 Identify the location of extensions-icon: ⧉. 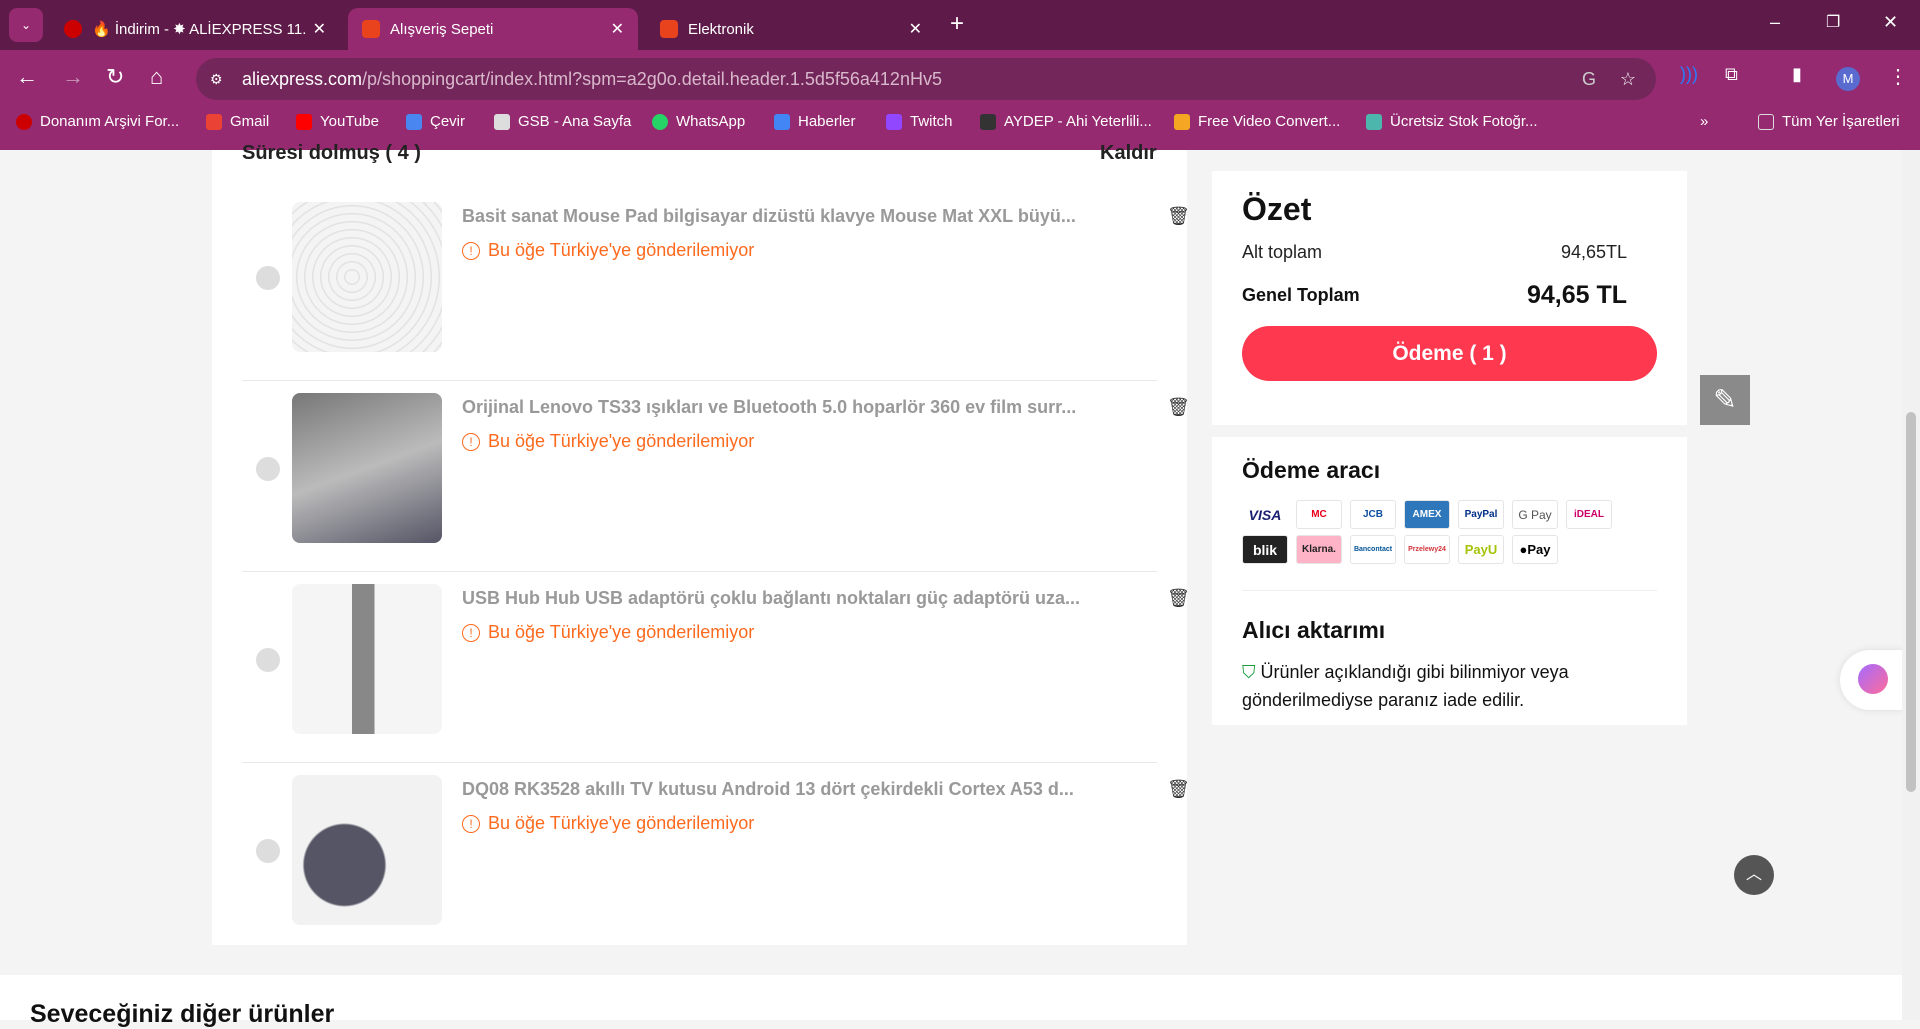
(1731, 74).